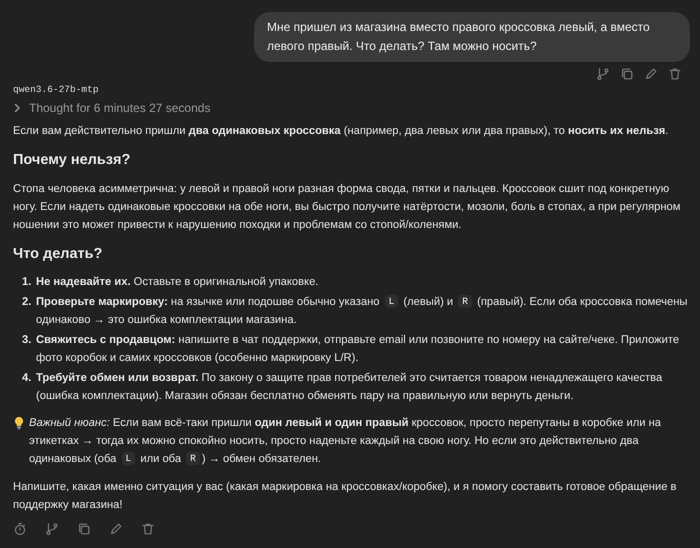 The image size is (700, 548). I want to click on list-item-text: Не надевайте их. Оставьте в оригинальной упаковке., so click(177, 282).